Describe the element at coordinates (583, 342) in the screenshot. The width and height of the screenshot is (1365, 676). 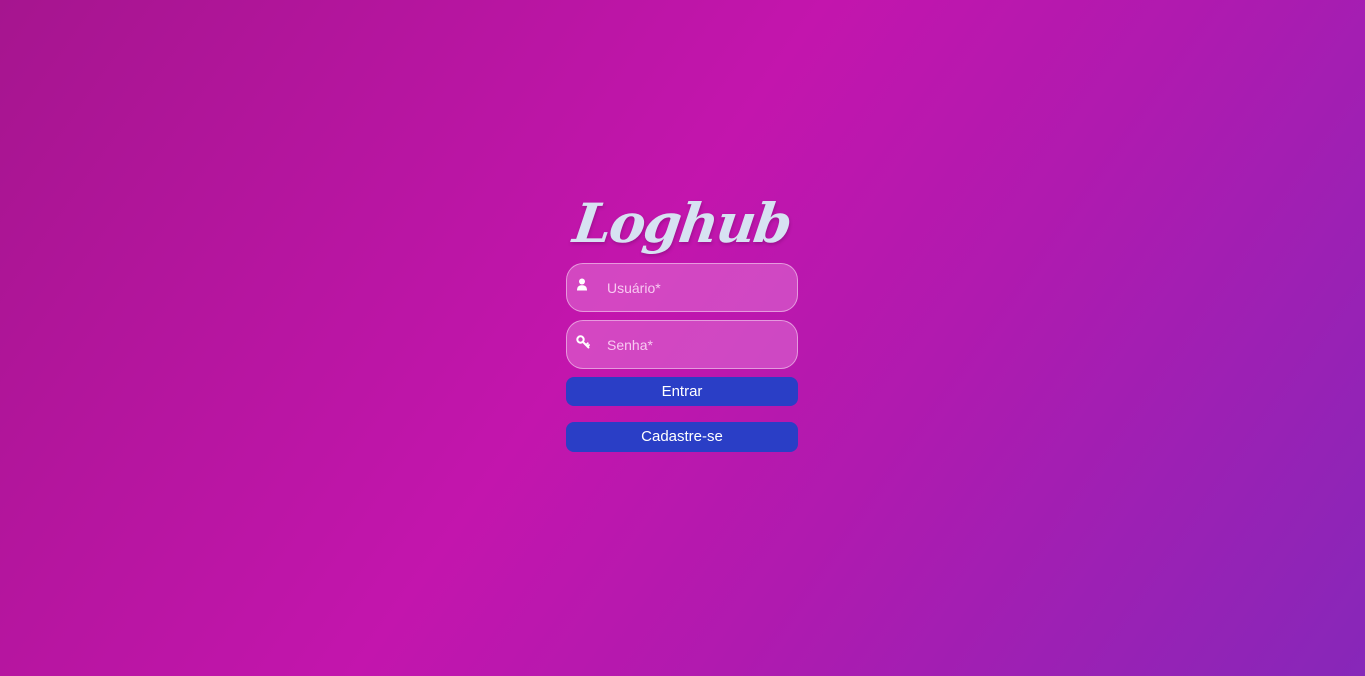
I see `key-icon` at that location.